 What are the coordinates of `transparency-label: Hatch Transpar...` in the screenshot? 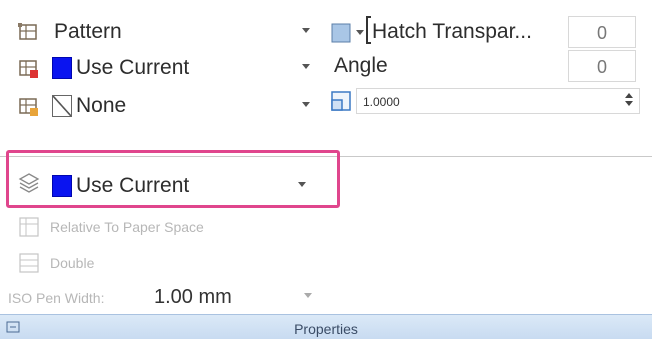 It's located at (452, 31).